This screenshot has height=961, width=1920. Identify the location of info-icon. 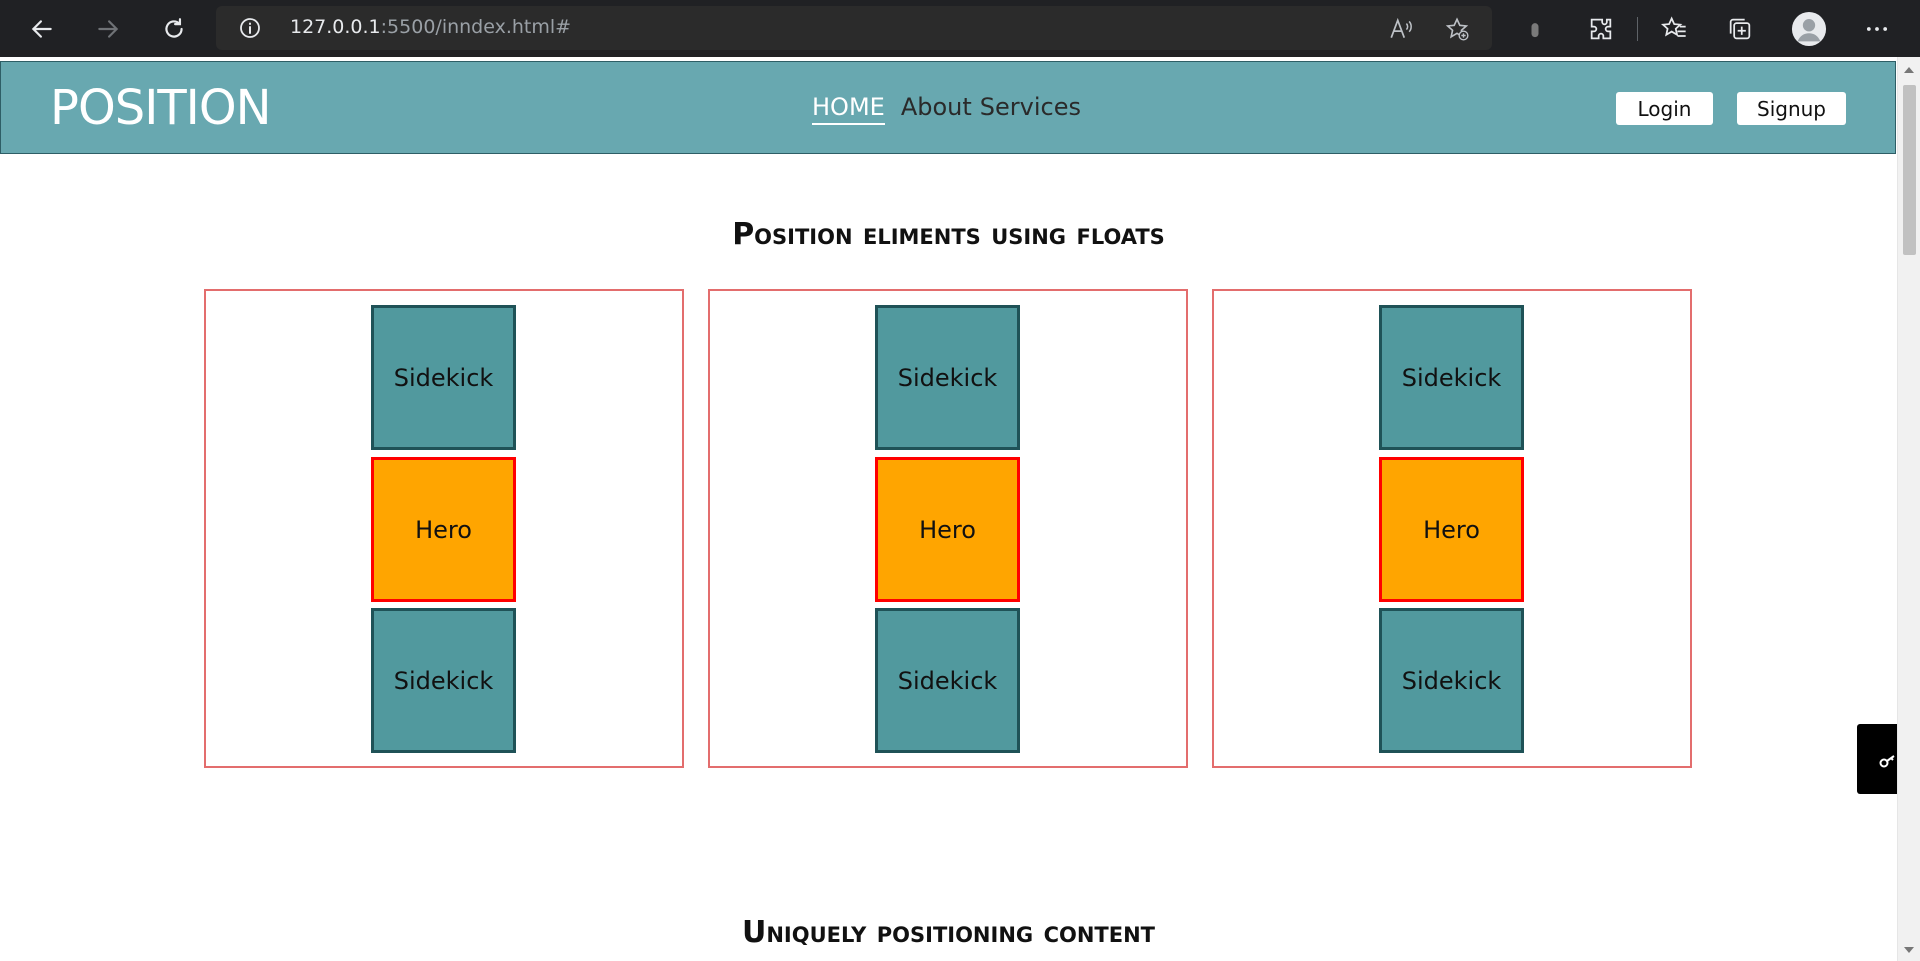
(250, 28).